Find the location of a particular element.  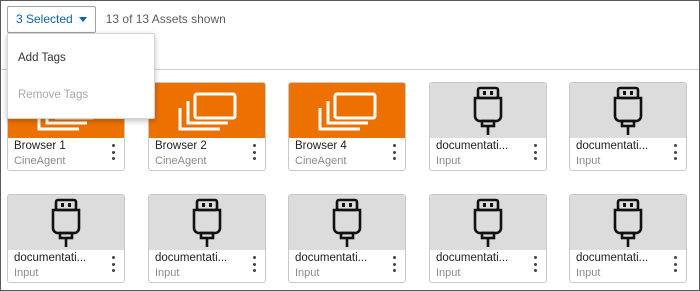

assets-shown-count: 13 of 13 Assets shown is located at coordinates (165, 19).